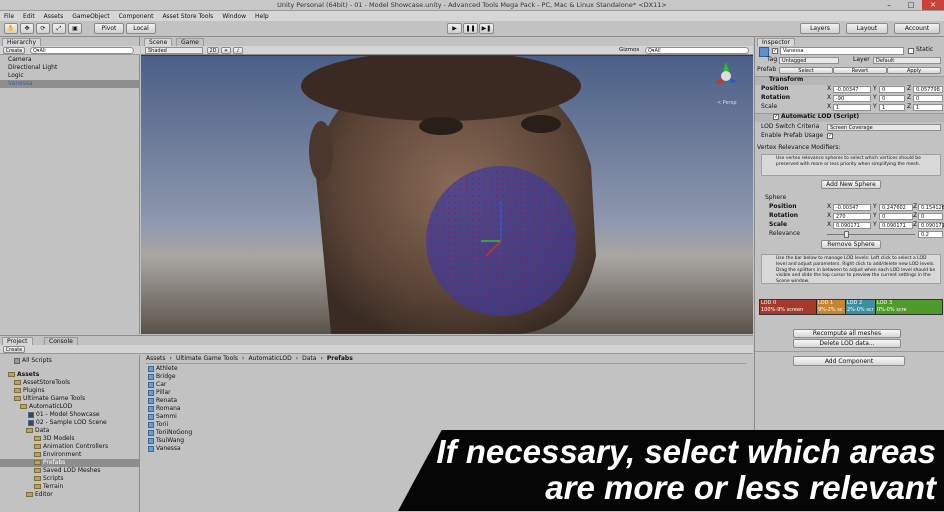  I want to click on menu-file: File, so click(9, 16).